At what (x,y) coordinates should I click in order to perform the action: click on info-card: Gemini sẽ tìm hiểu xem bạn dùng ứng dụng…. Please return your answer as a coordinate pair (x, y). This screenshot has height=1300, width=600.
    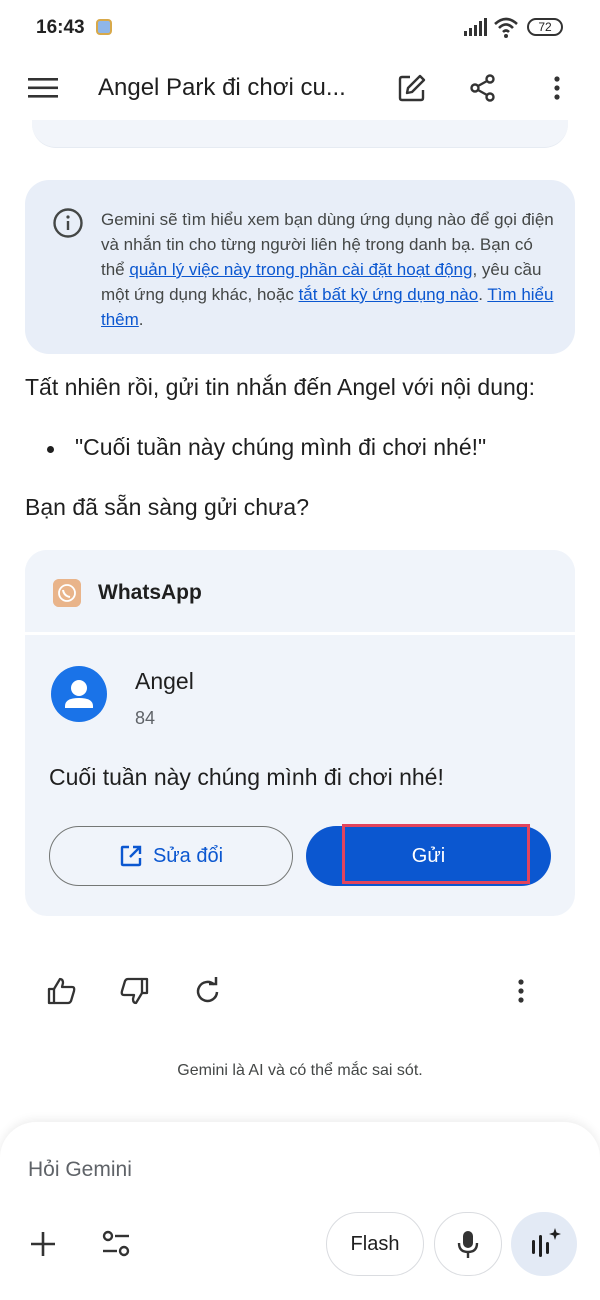
    Looking at the image, I should click on (300, 267).